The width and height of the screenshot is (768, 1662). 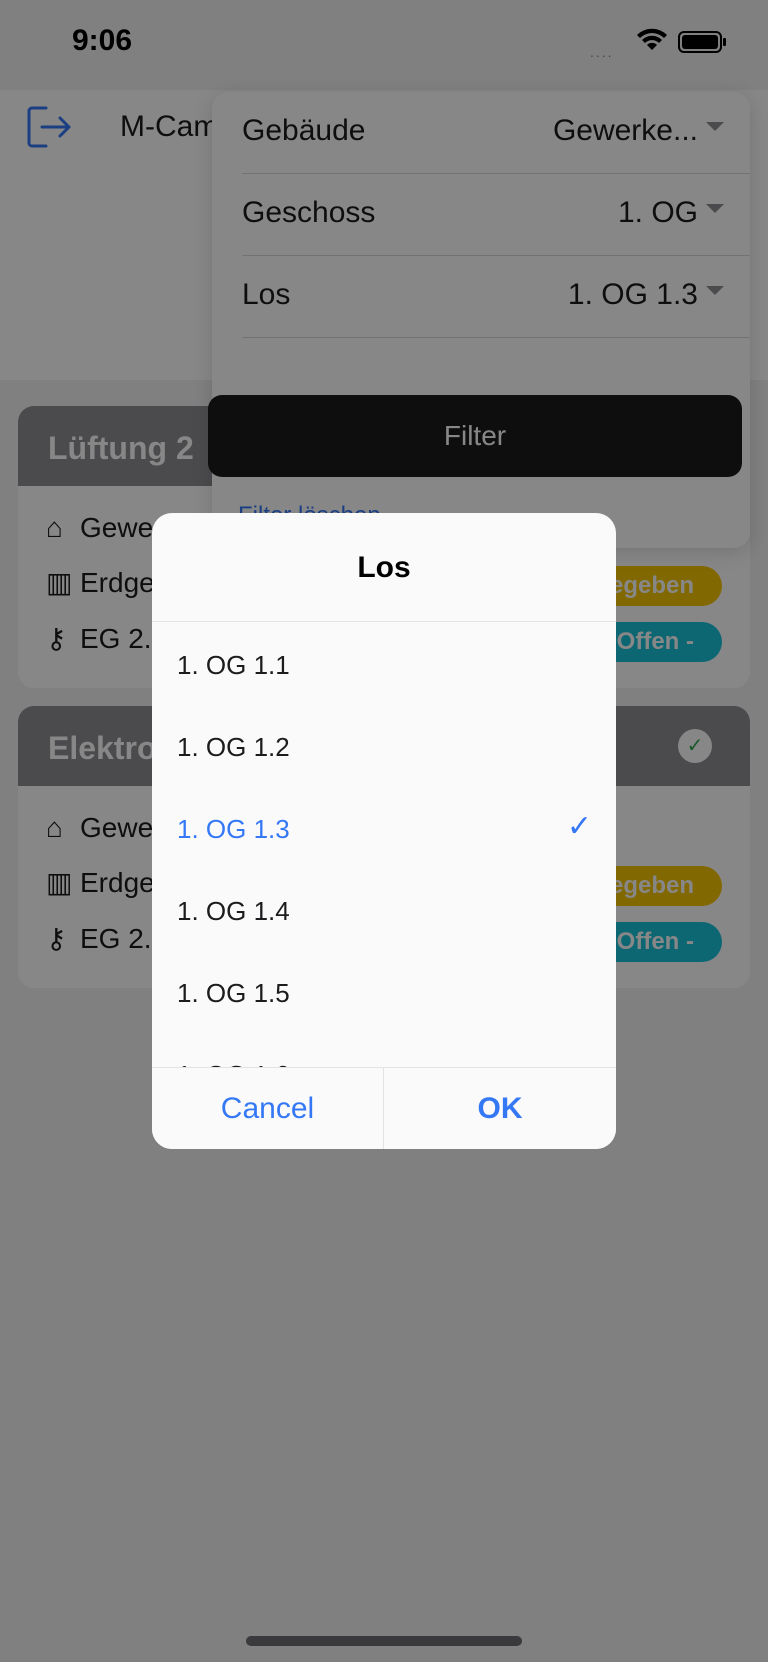 What do you see at coordinates (233, 911) in the screenshot?
I see `option-label: 1. OG 1.4` at bounding box center [233, 911].